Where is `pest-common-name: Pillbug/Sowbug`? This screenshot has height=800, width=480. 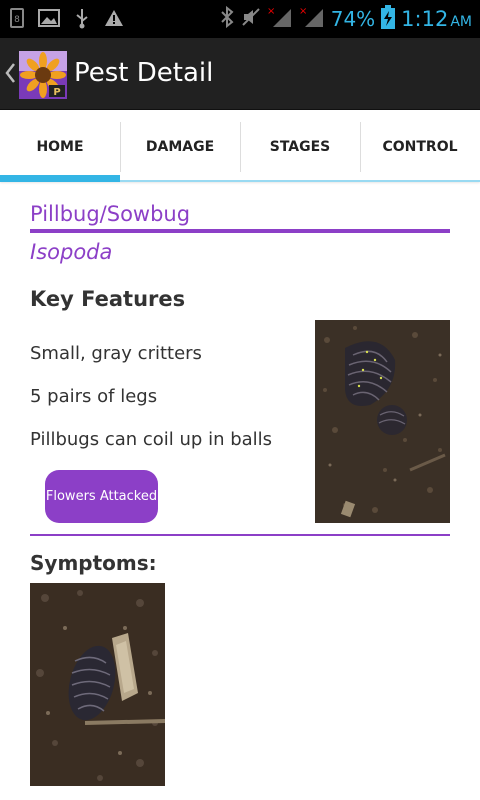
pest-common-name: Pillbug/Sowbug is located at coordinates (110, 214).